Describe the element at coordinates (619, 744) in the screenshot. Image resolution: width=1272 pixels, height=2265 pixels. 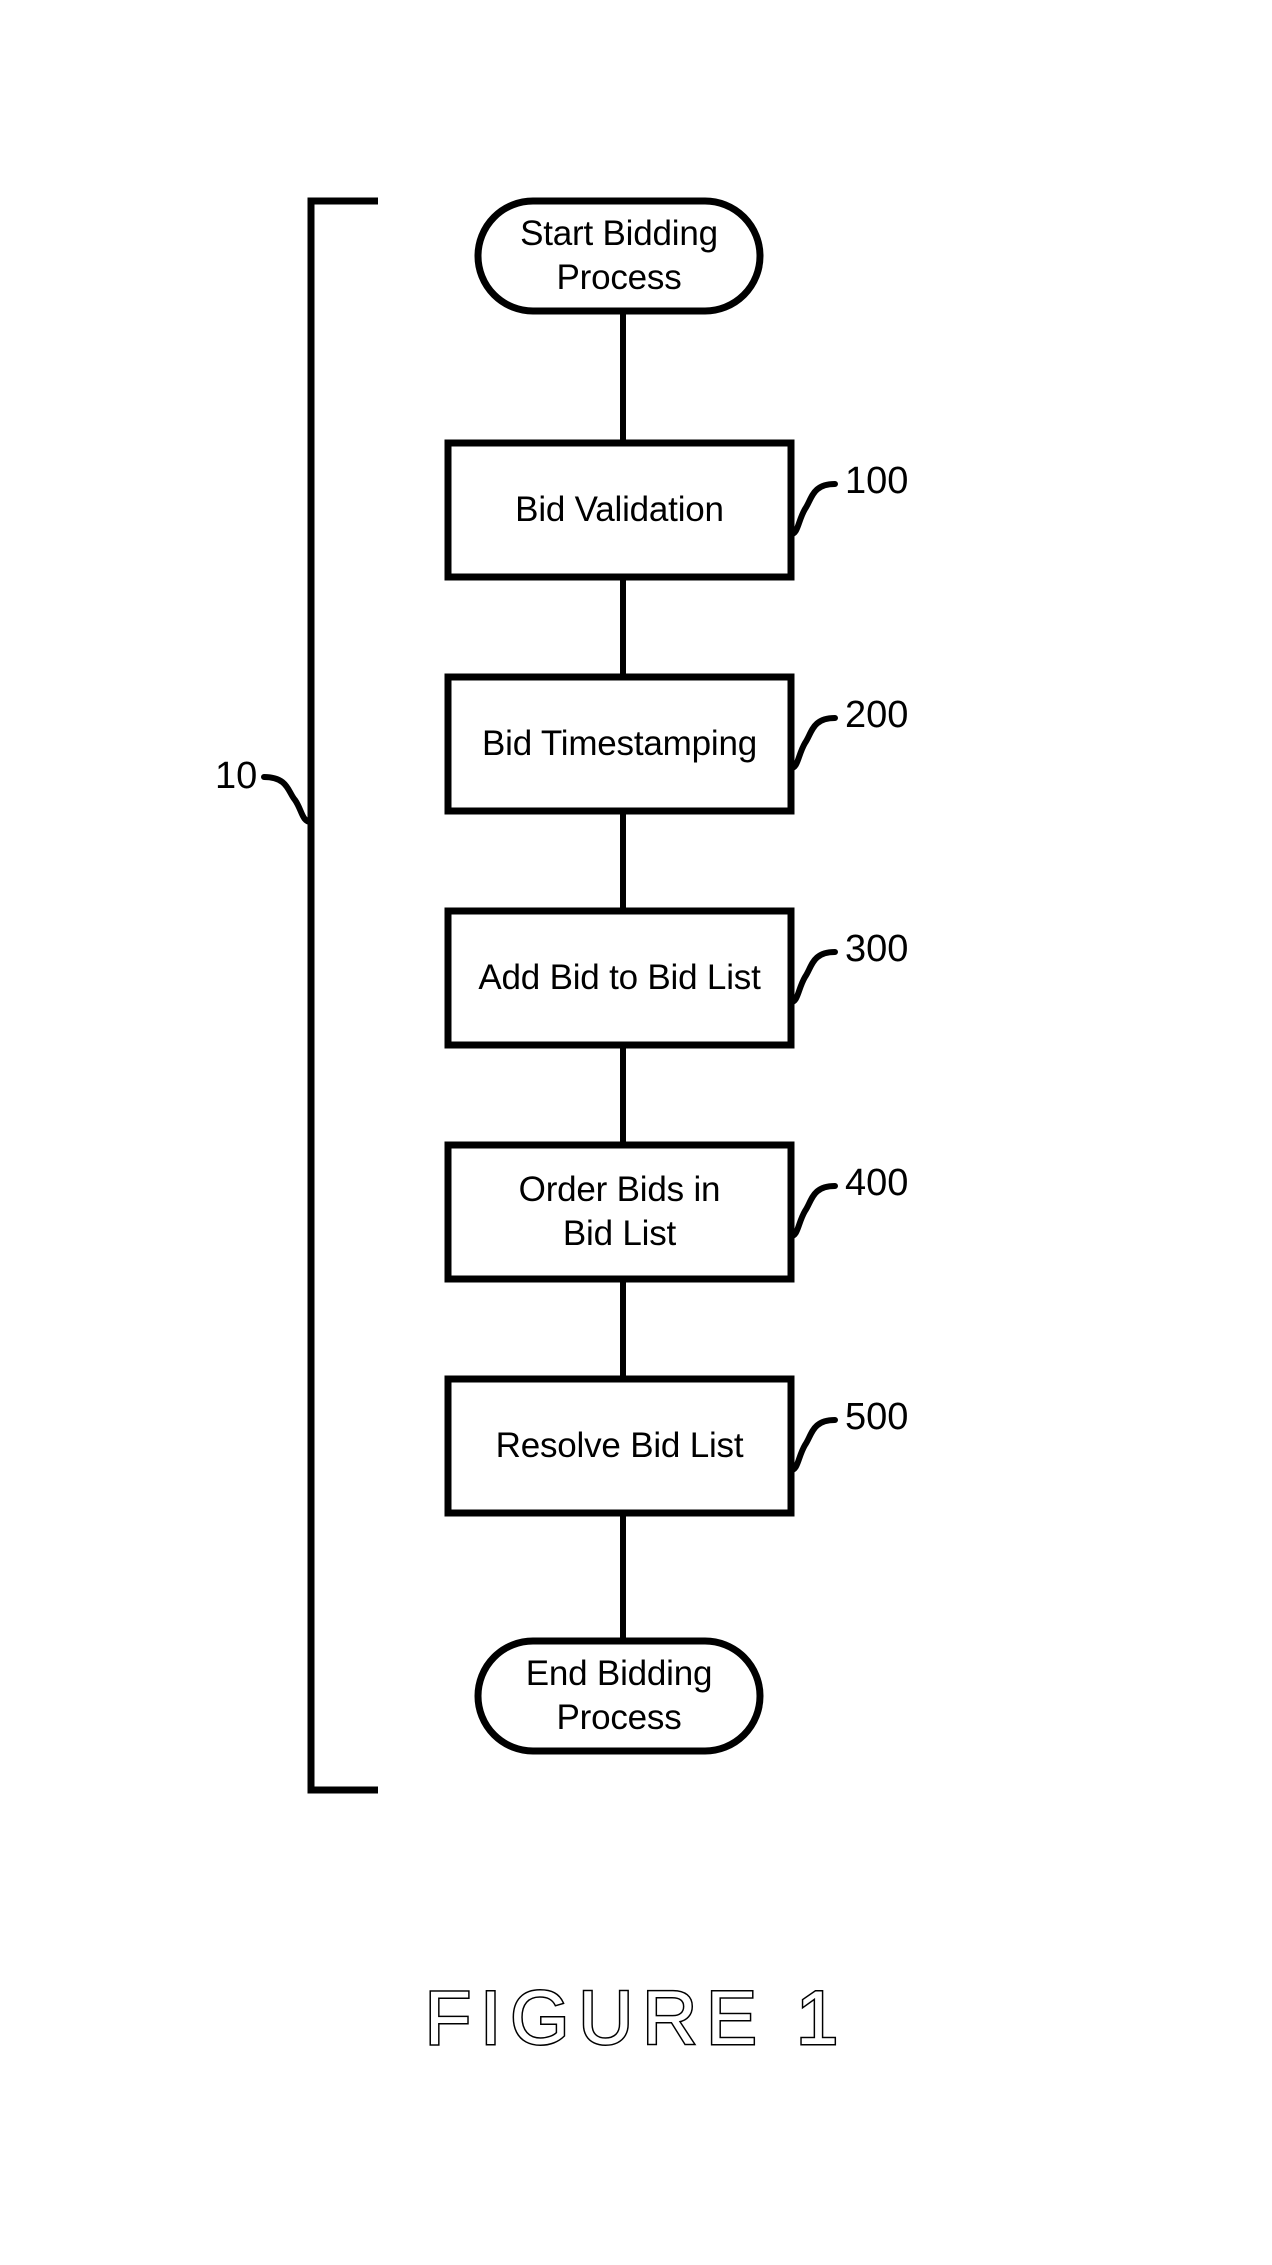
I see `node-timestamp-shape` at that location.